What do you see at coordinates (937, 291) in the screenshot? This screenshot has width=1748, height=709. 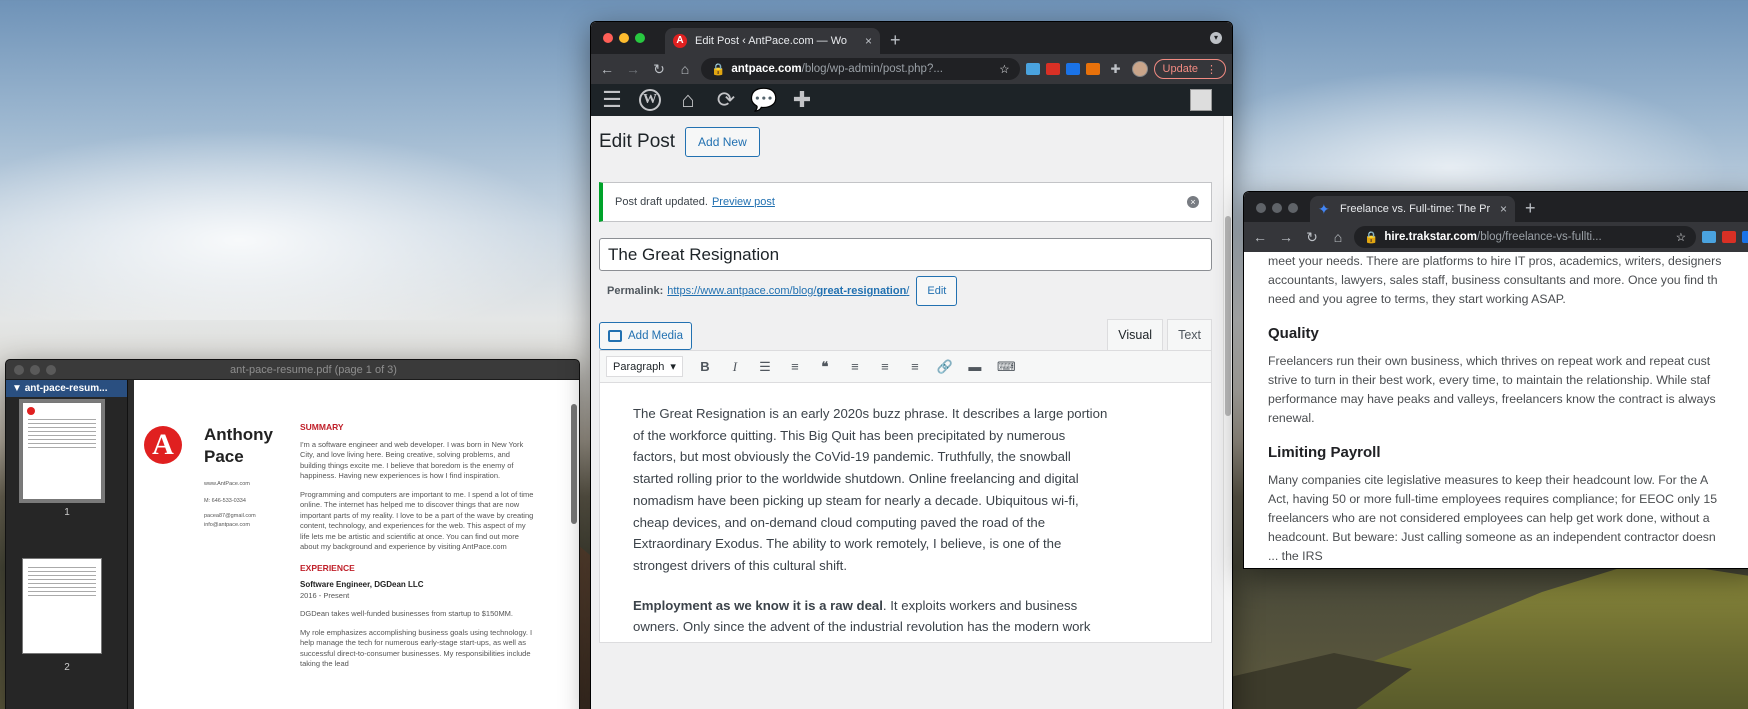 I see `edit-permalink-button: Edit` at bounding box center [937, 291].